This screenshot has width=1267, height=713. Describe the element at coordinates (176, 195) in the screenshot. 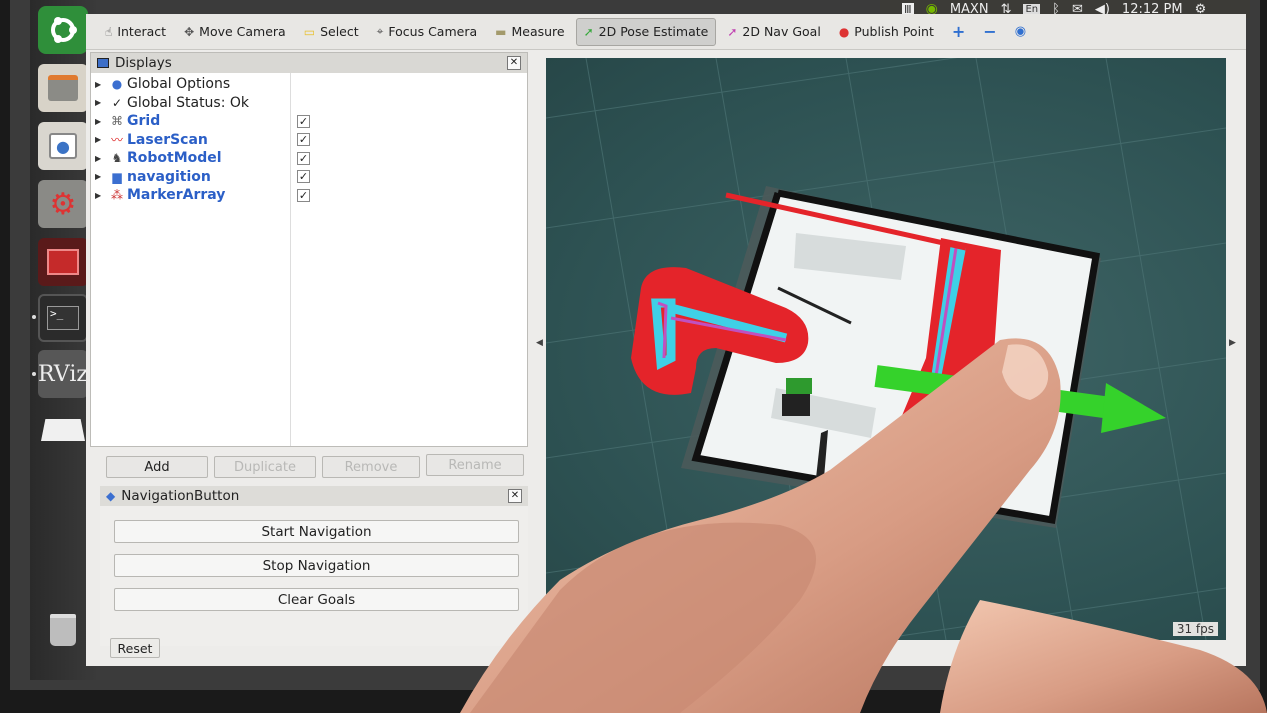

I see `display-label: MarkerArray` at that location.